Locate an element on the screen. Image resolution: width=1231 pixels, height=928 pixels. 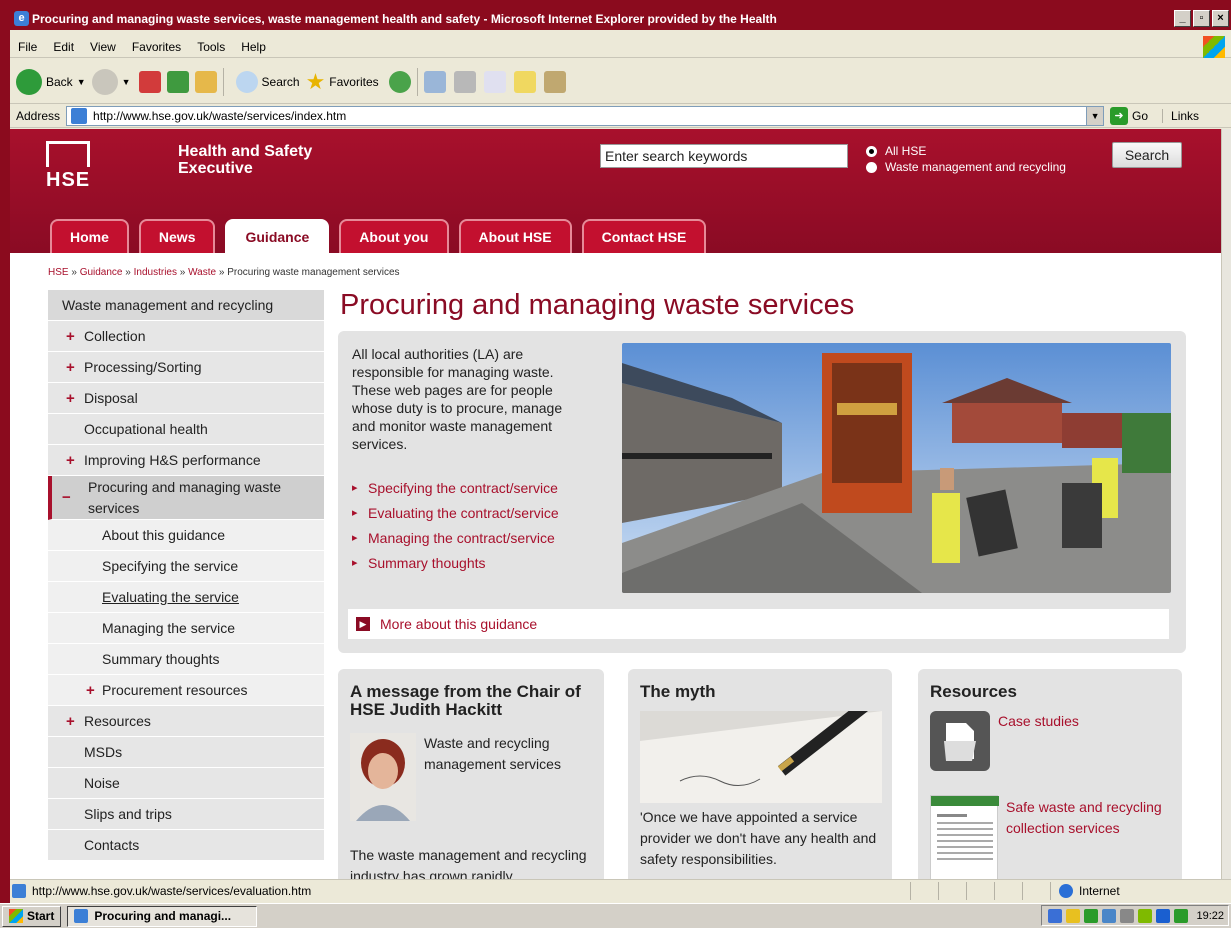
leftnav-item-improving: + Improving H&S performance is located at coordinates (186, 460).